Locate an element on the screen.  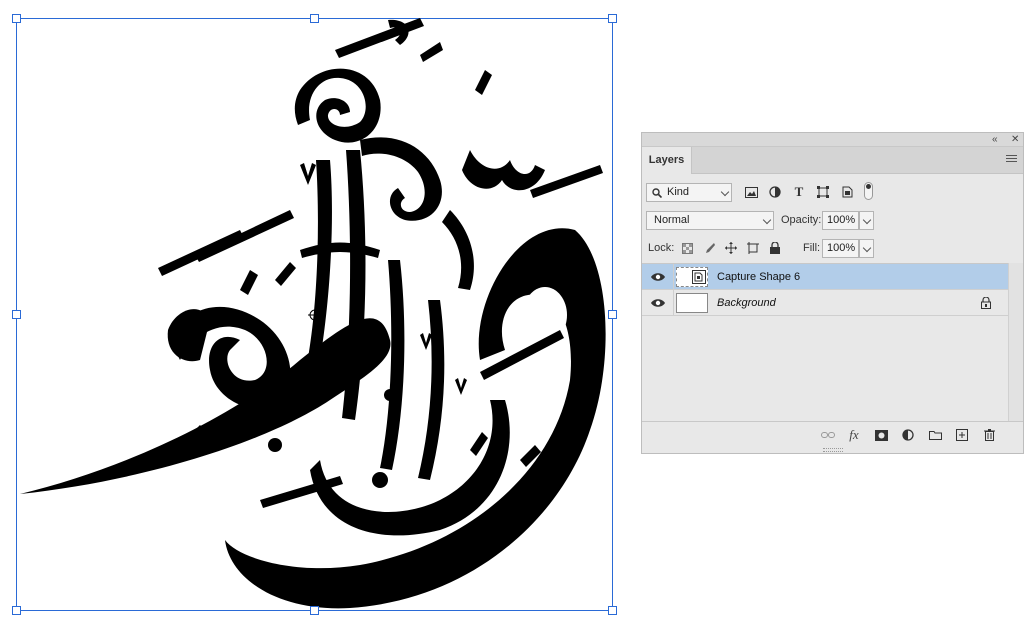
panel-resize-grip is located at coordinates (832, 450).